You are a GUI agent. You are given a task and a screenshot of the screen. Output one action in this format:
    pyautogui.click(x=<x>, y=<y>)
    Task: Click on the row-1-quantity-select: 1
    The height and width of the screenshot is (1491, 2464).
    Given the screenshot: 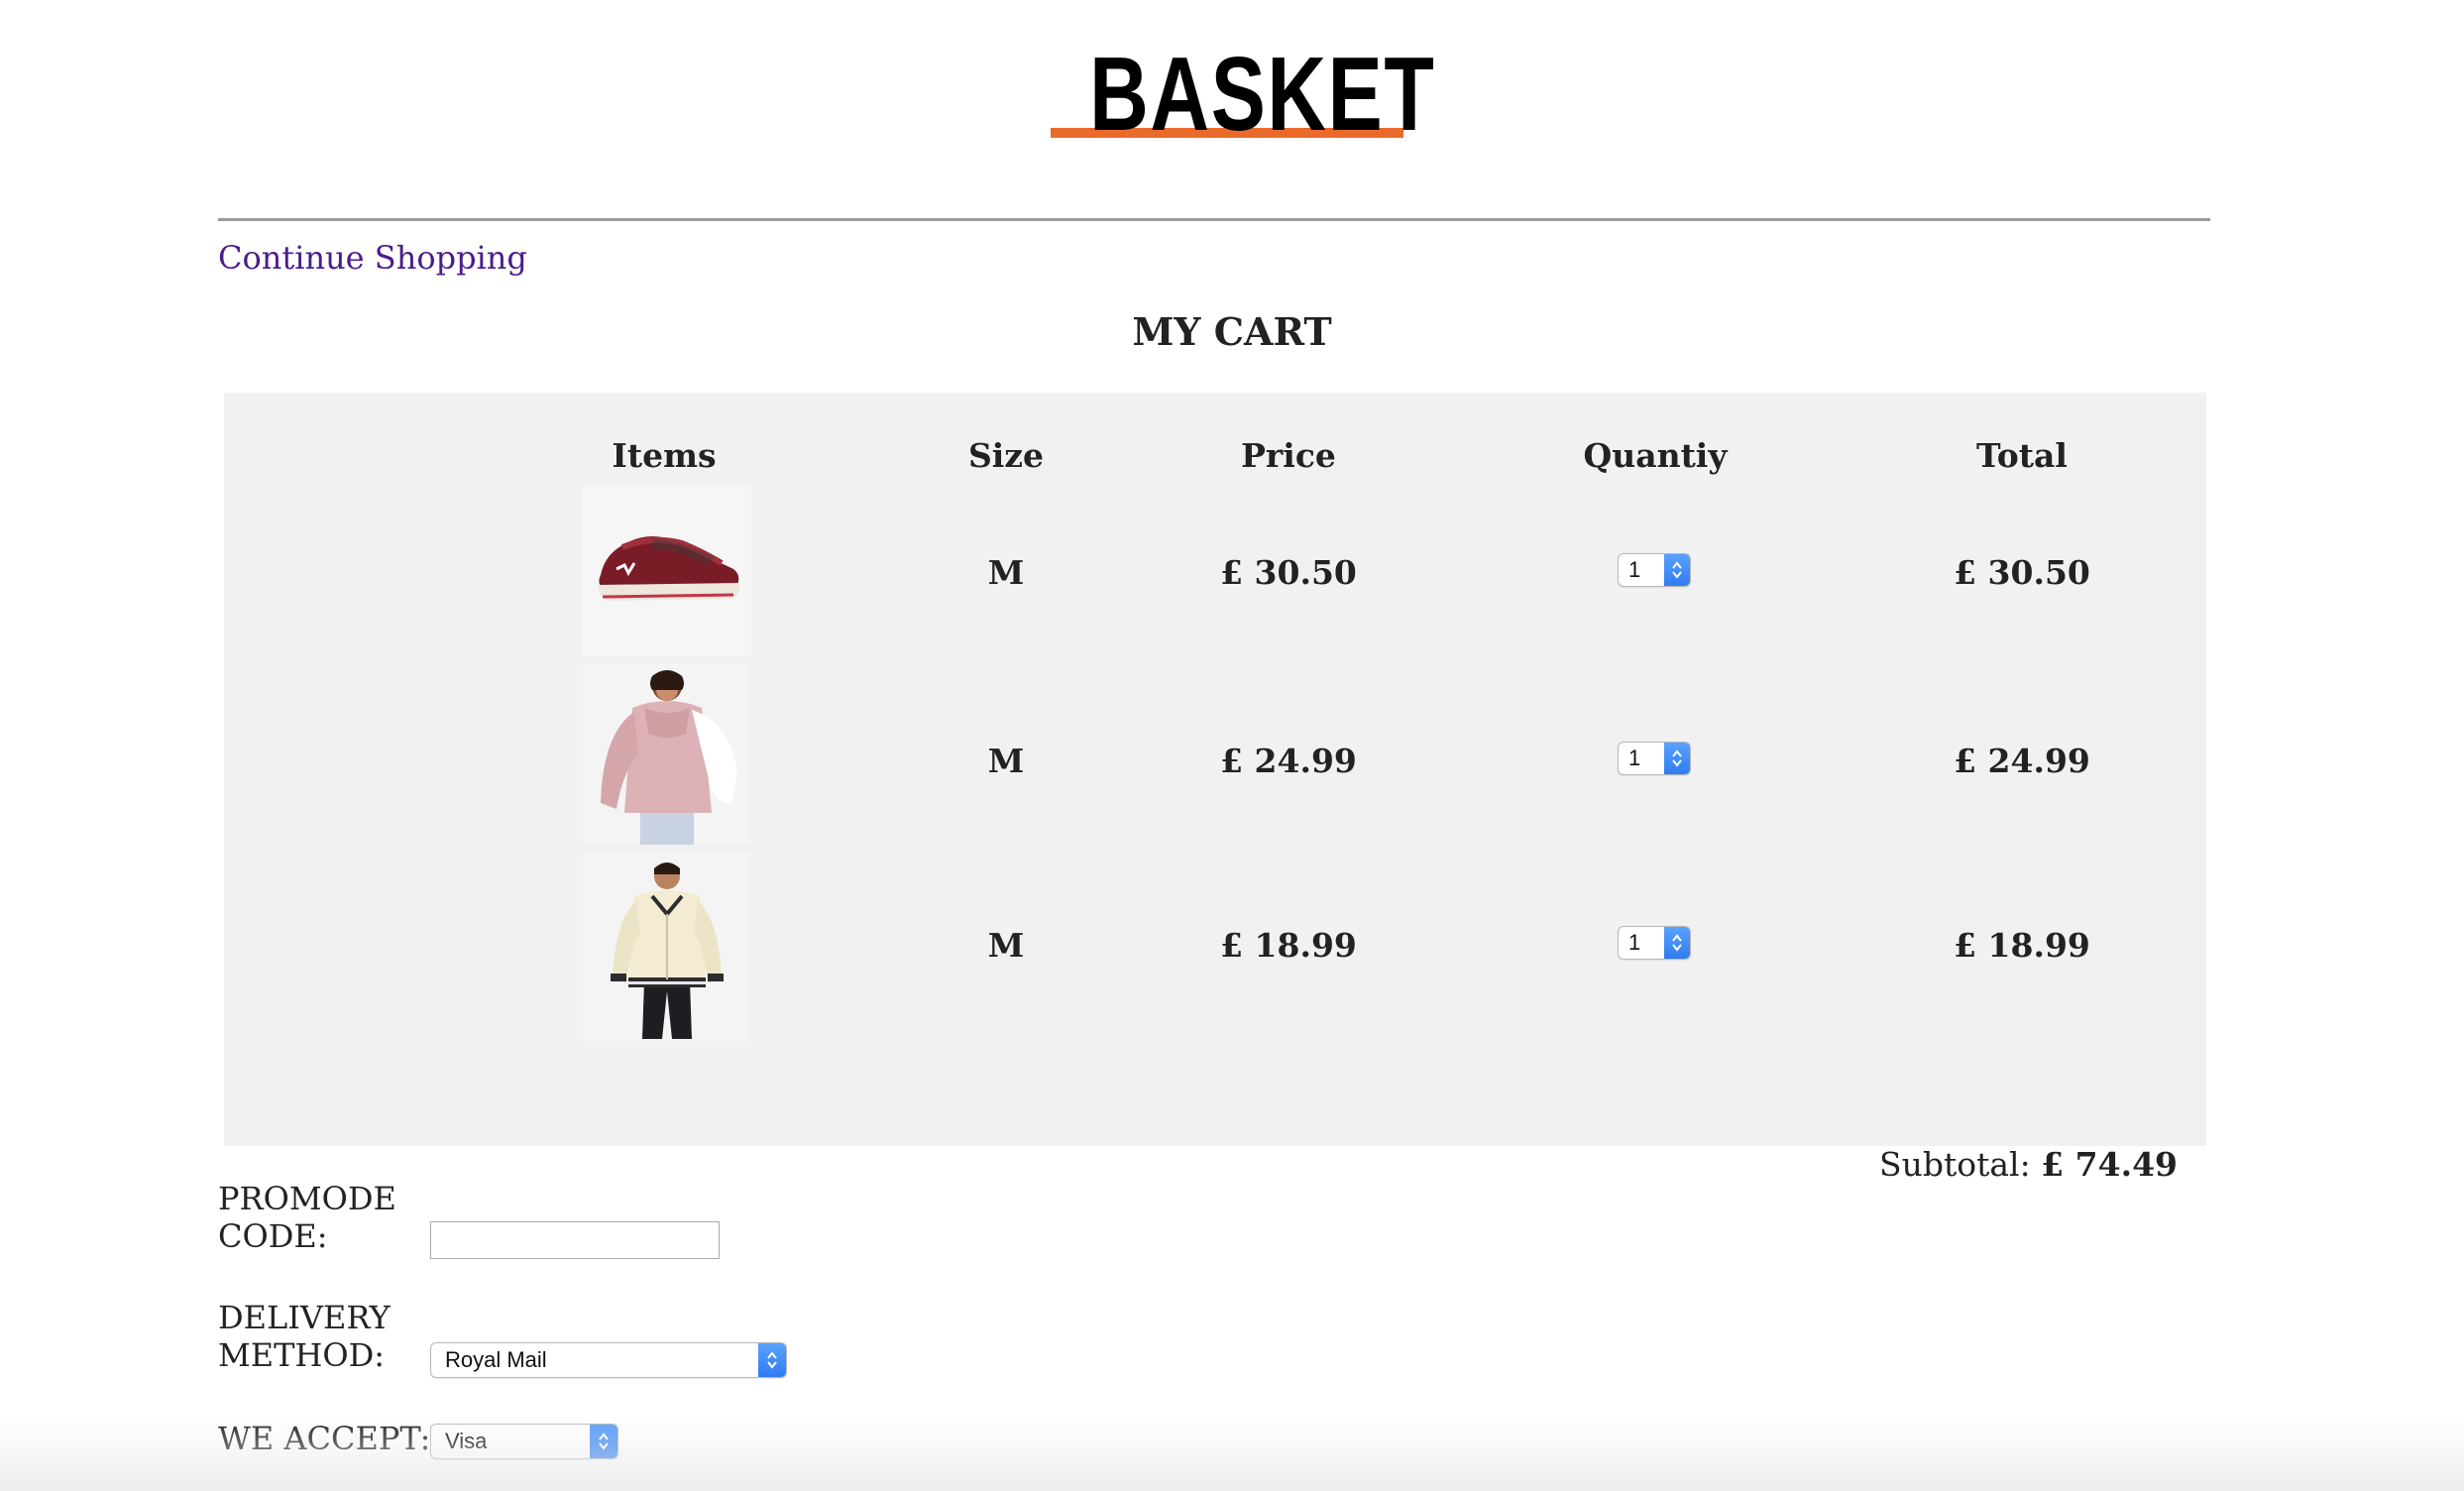 What is the action you would take?
    pyautogui.click(x=1654, y=570)
    